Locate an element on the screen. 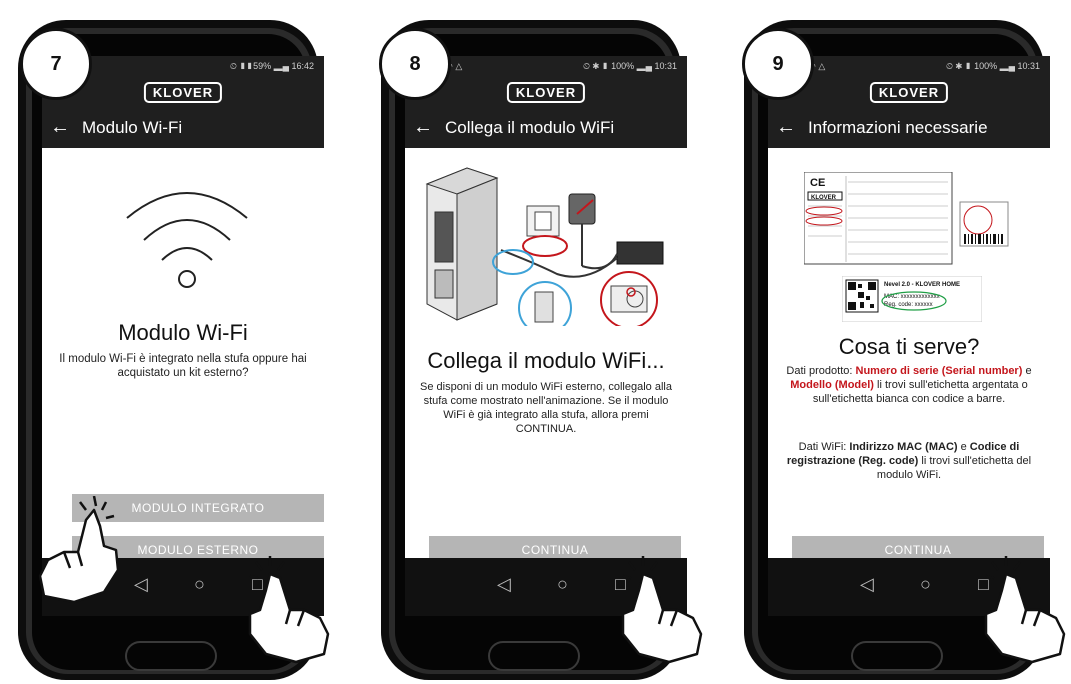 The image size is (1071, 684). desc-text: Dati WiFi: is located at coordinates (824, 447).